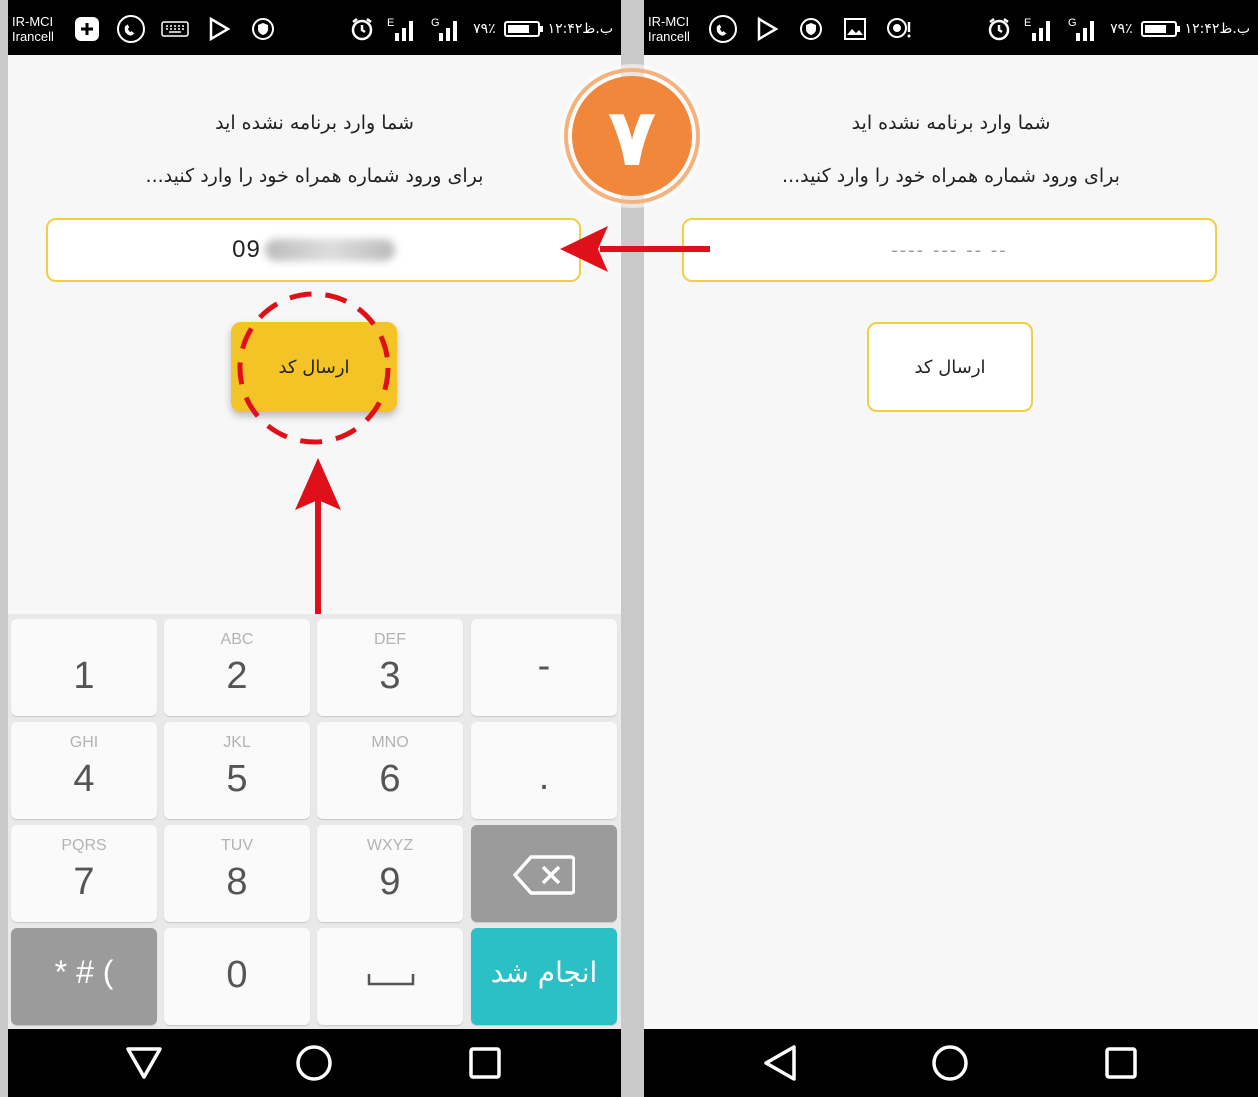 This screenshot has width=1258, height=1097. What do you see at coordinates (329, 250) in the screenshot?
I see `blurred-digits` at bounding box center [329, 250].